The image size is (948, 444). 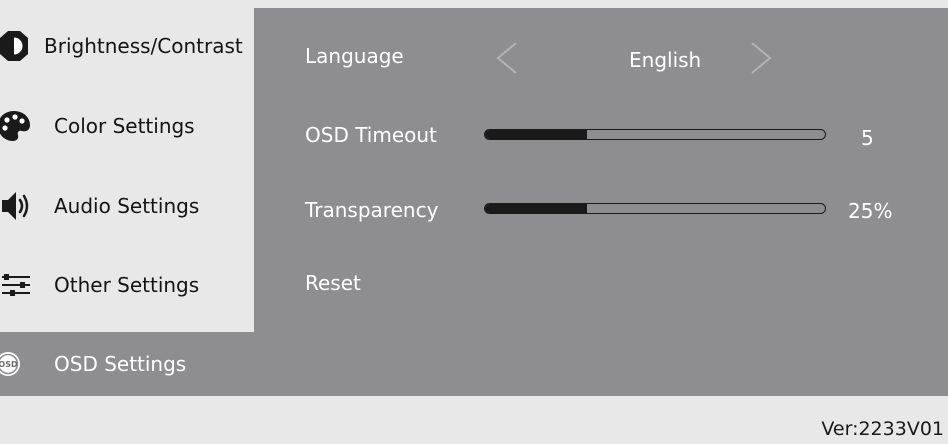 What do you see at coordinates (124, 126) in the screenshot?
I see `menu-label-color-settings: Color Settings` at bounding box center [124, 126].